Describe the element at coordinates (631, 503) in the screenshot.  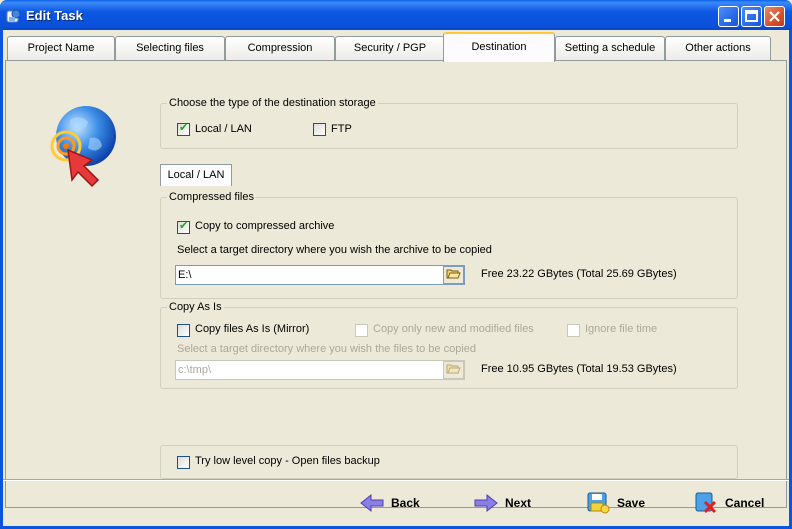
I see `save-label: Save` at that location.